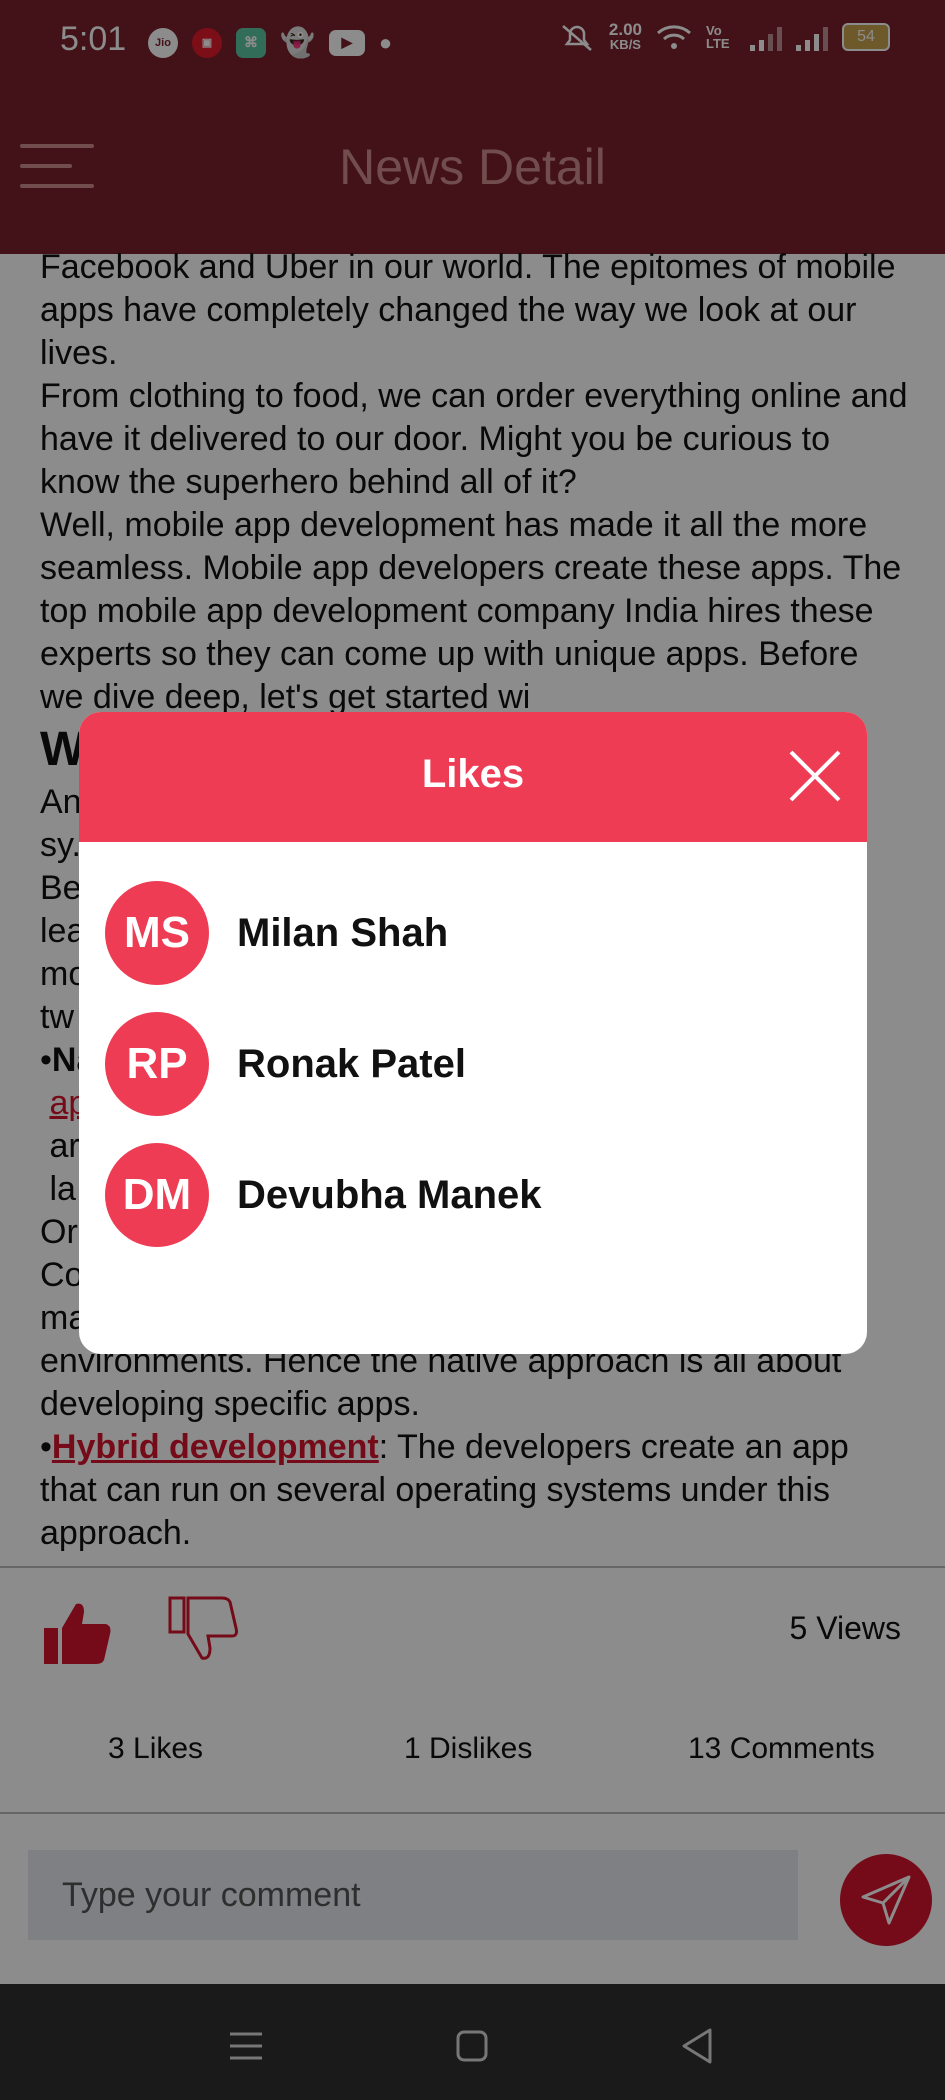  I want to click on list-item: MS Milan Shah, so click(475, 933).